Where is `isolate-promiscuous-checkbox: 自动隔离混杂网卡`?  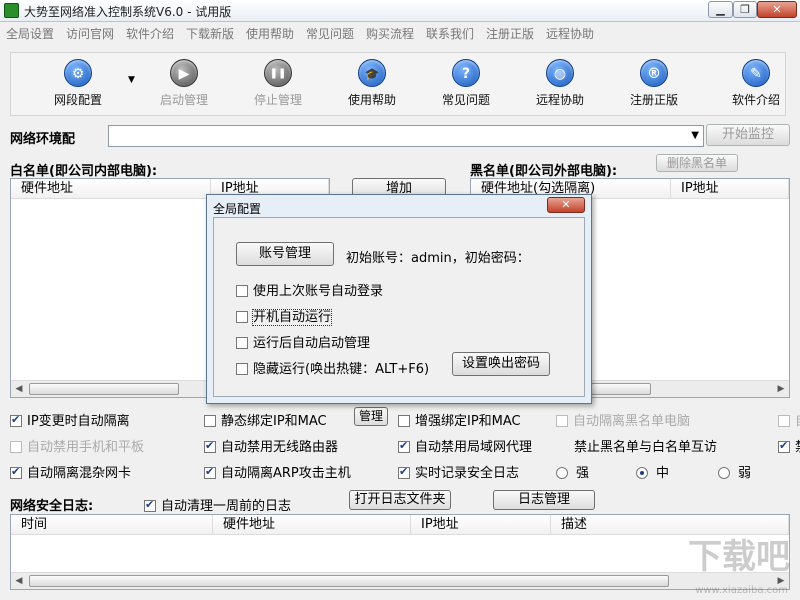 isolate-promiscuous-checkbox: 自动隔离混杂网卡 is located at coordinates (70, 471).